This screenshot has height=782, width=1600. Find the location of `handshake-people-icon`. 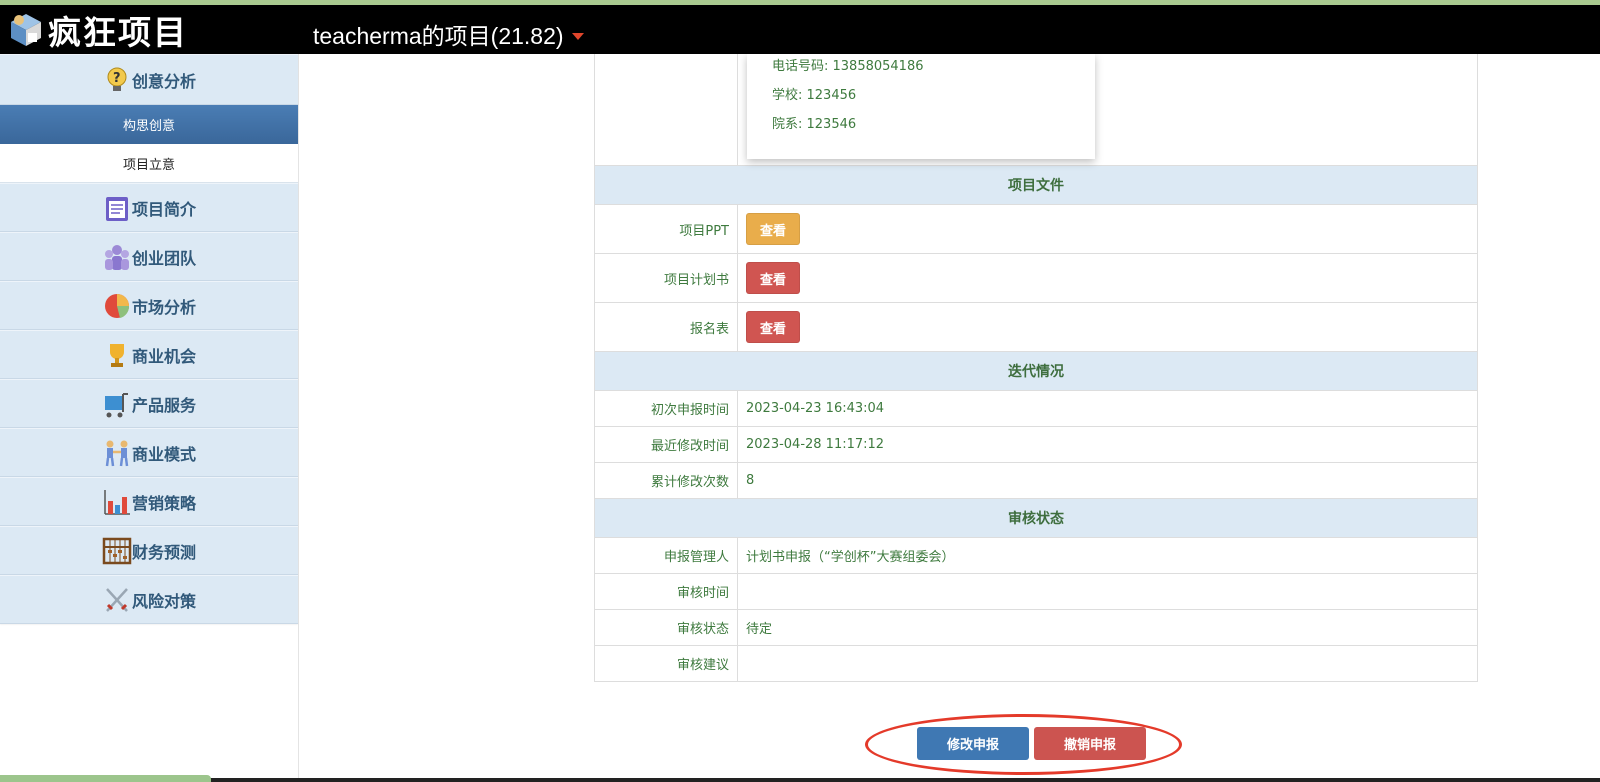

handshake-people-icon is located at coordinates (117, 453).